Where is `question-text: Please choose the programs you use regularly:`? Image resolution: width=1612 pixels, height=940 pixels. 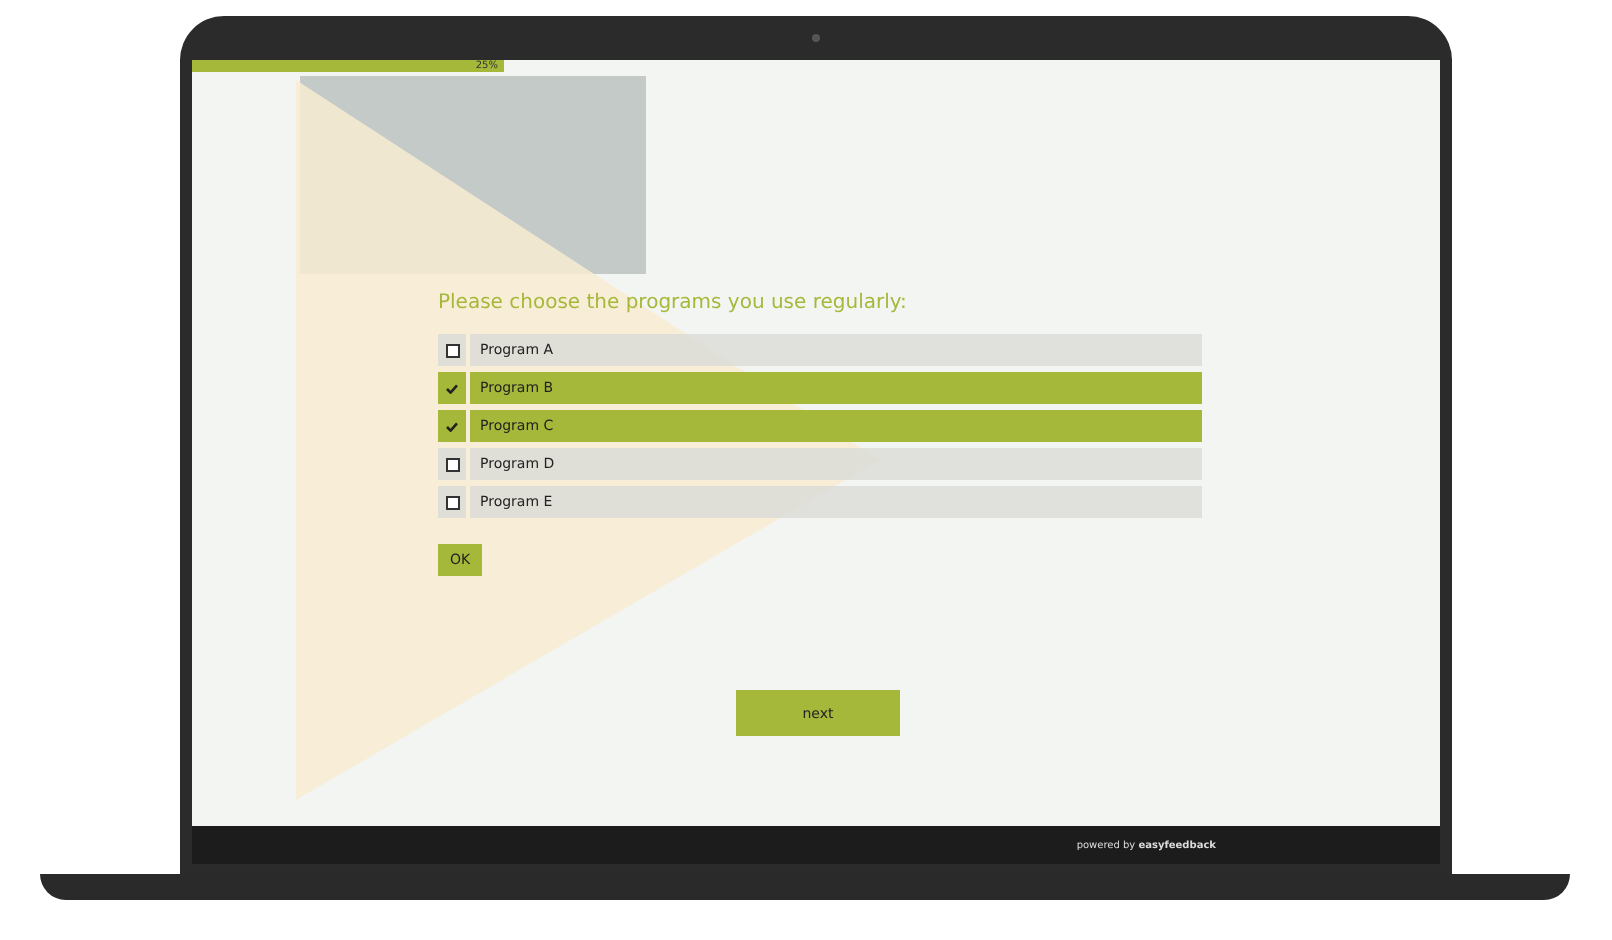
question-text: Please choose the programs you use regularly: is located at coordinates (673, 303).